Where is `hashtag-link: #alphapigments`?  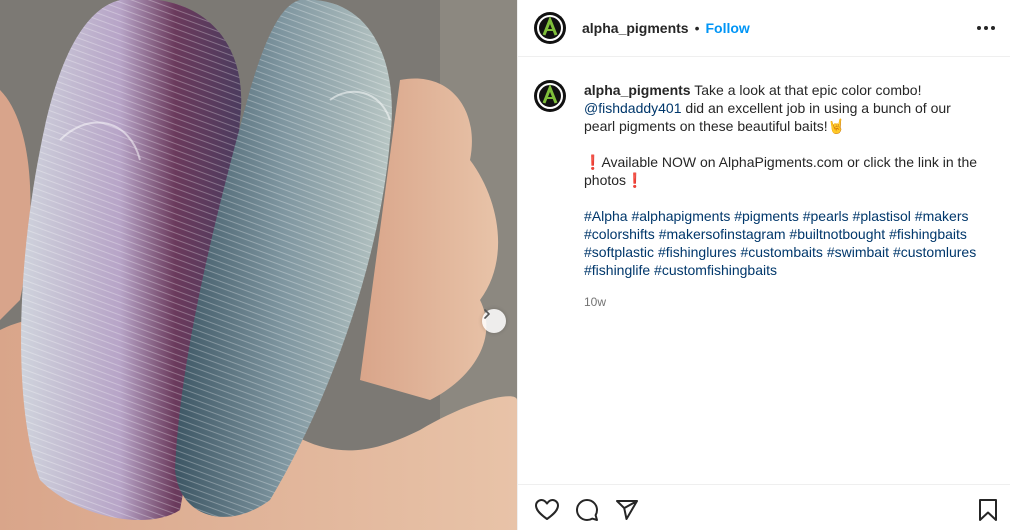
hashtag-link: #alphapigments is located at coordinates (680, 216).